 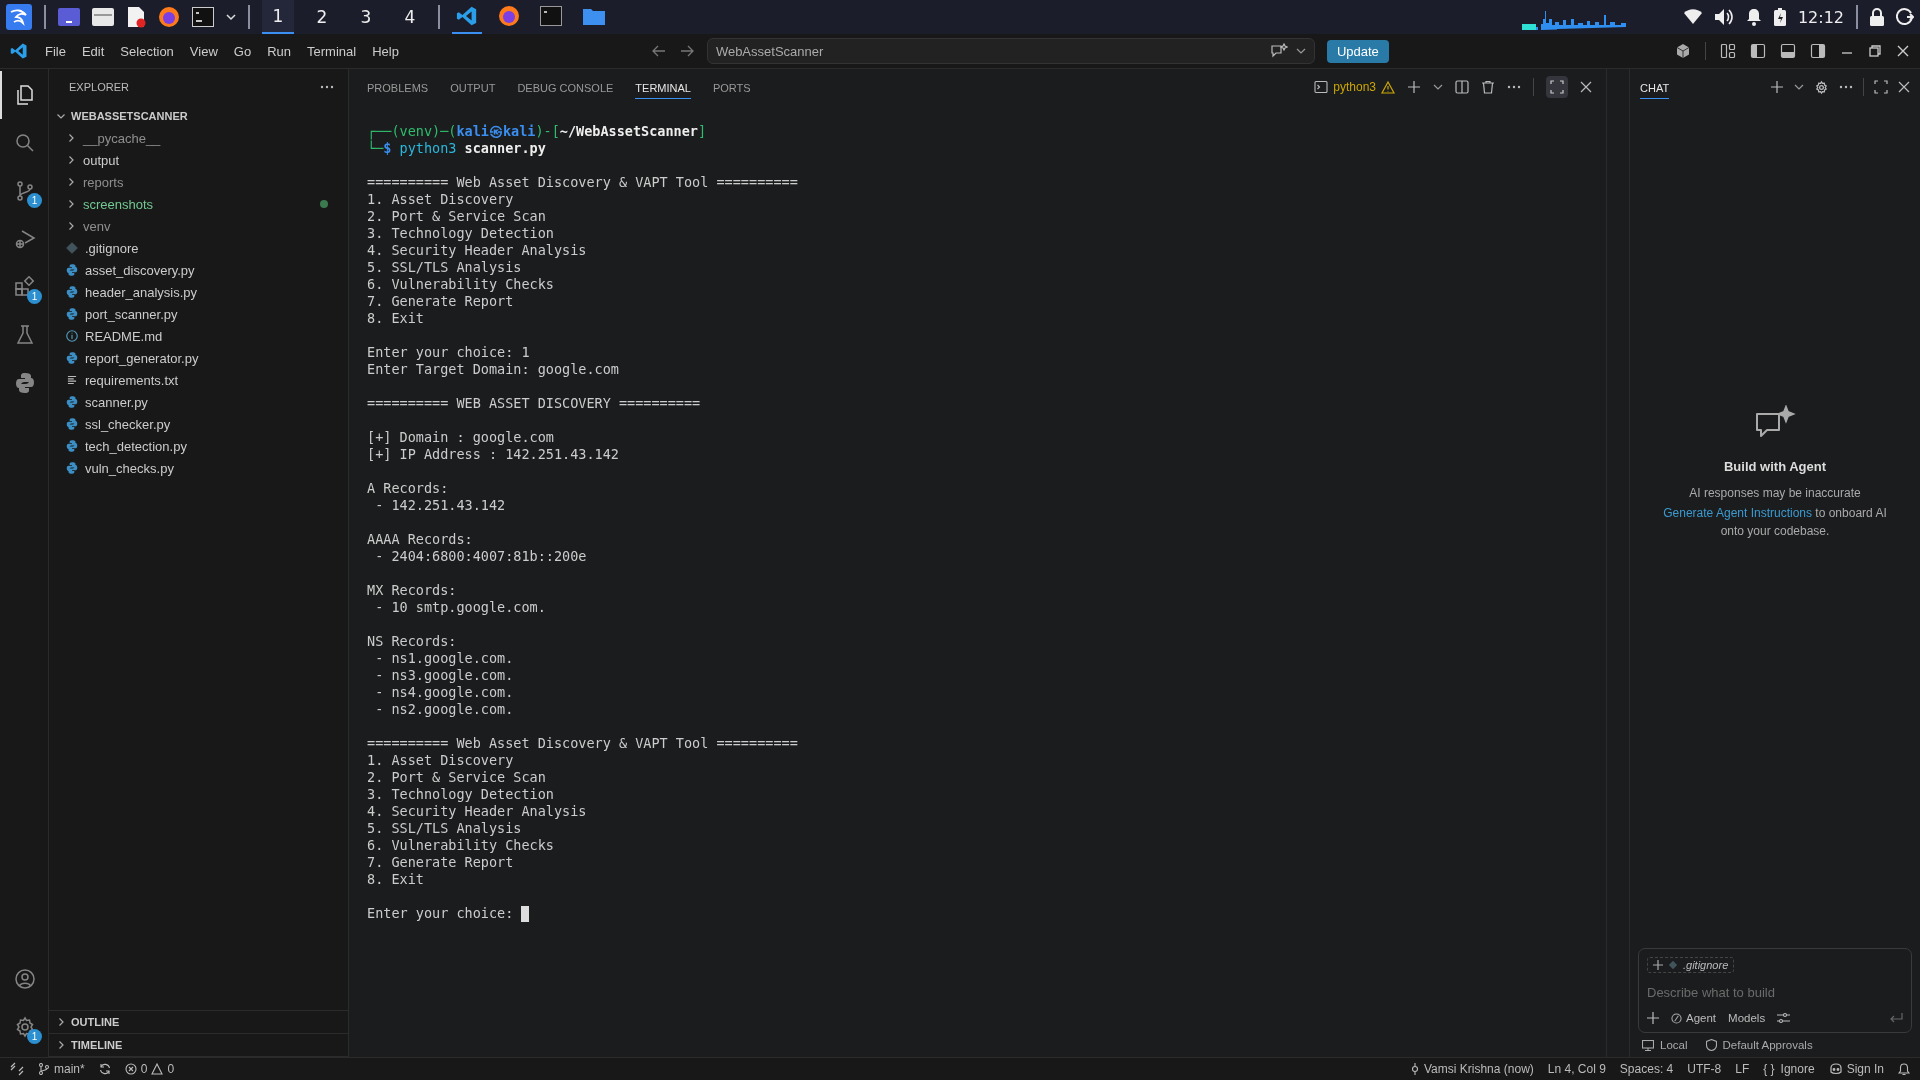 I want to click on explorer-entry: asset_discovery.py, so click(x=198, y=270).